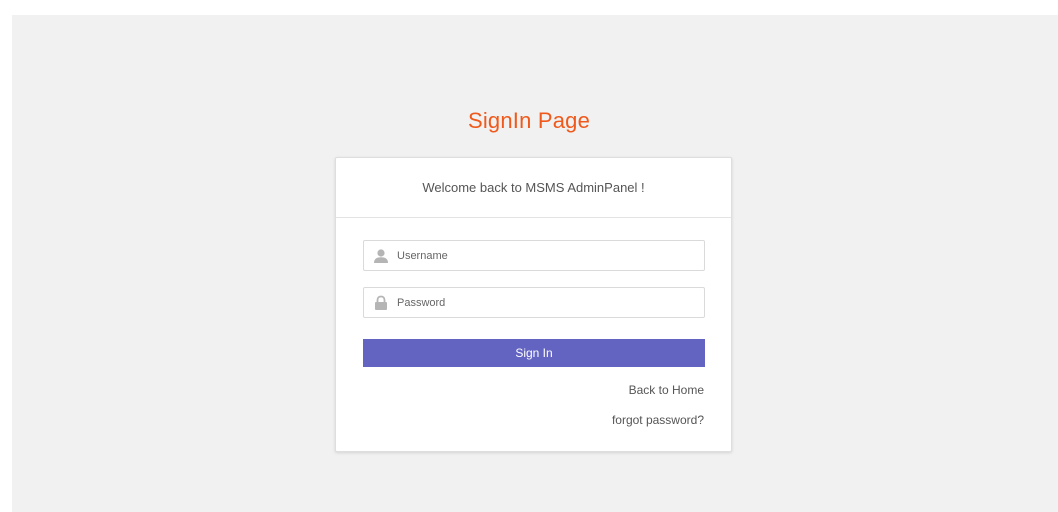 This screenshot has height=512, width=1058. I want to click on lock-icon, so click(381, 302).